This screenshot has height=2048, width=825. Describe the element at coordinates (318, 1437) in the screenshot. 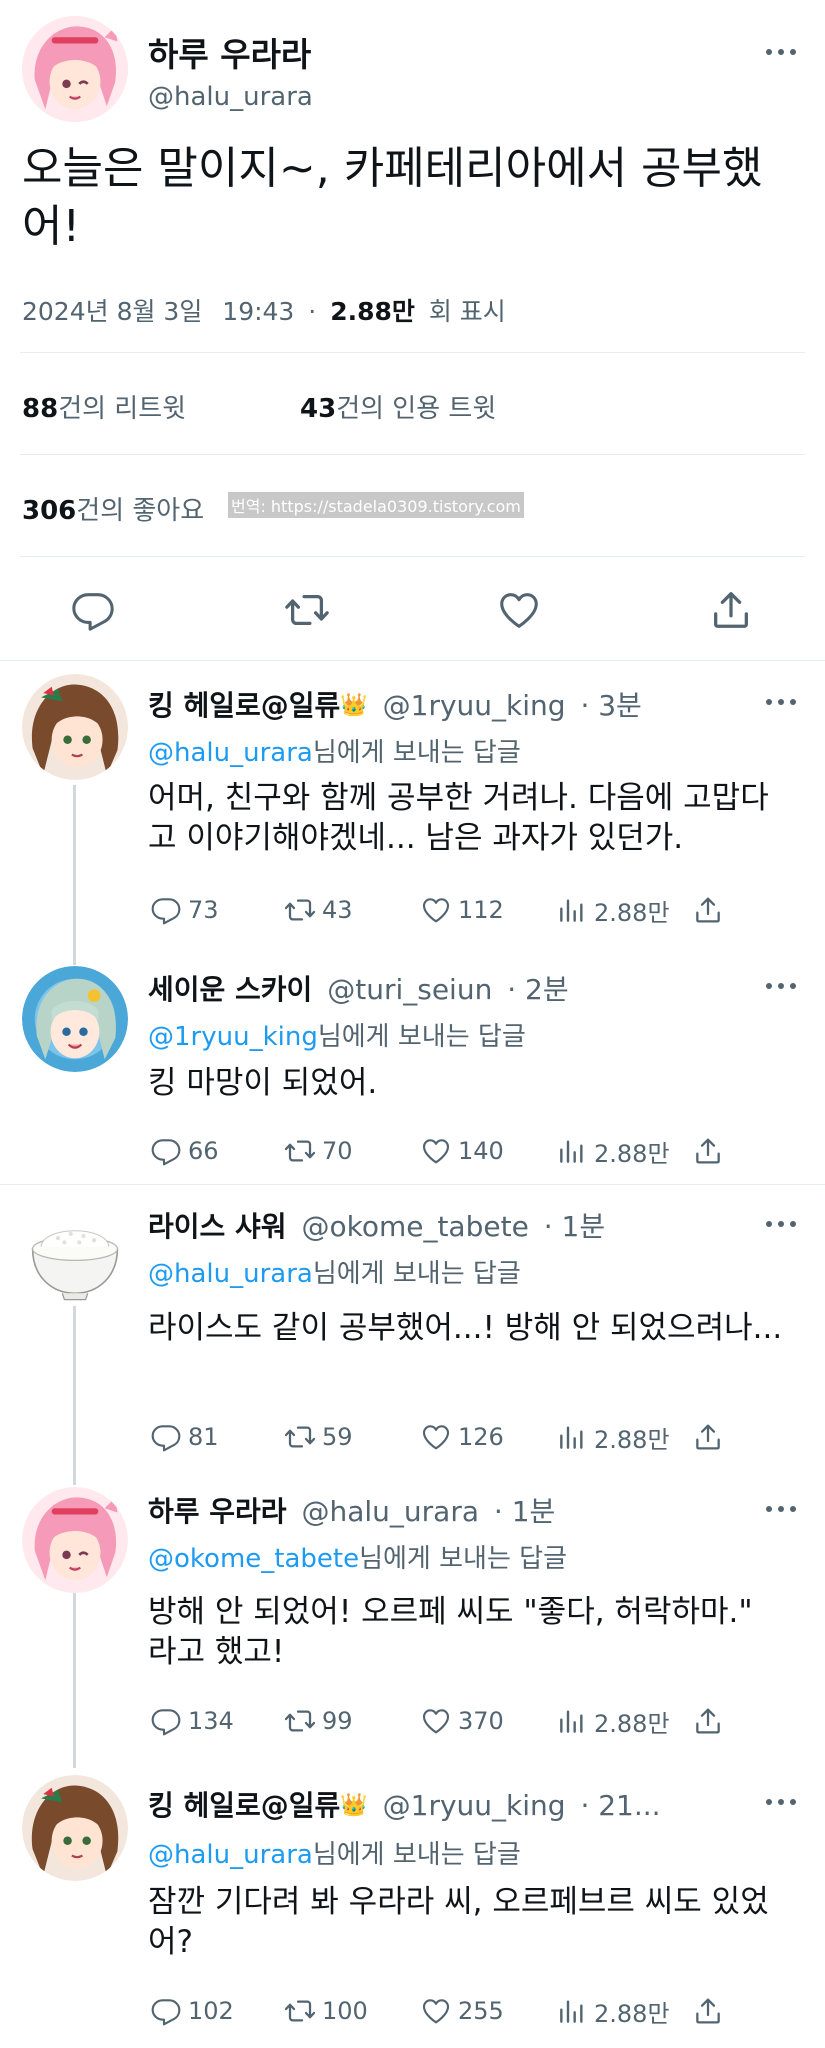

I see `retweet-button: 59` at that location.